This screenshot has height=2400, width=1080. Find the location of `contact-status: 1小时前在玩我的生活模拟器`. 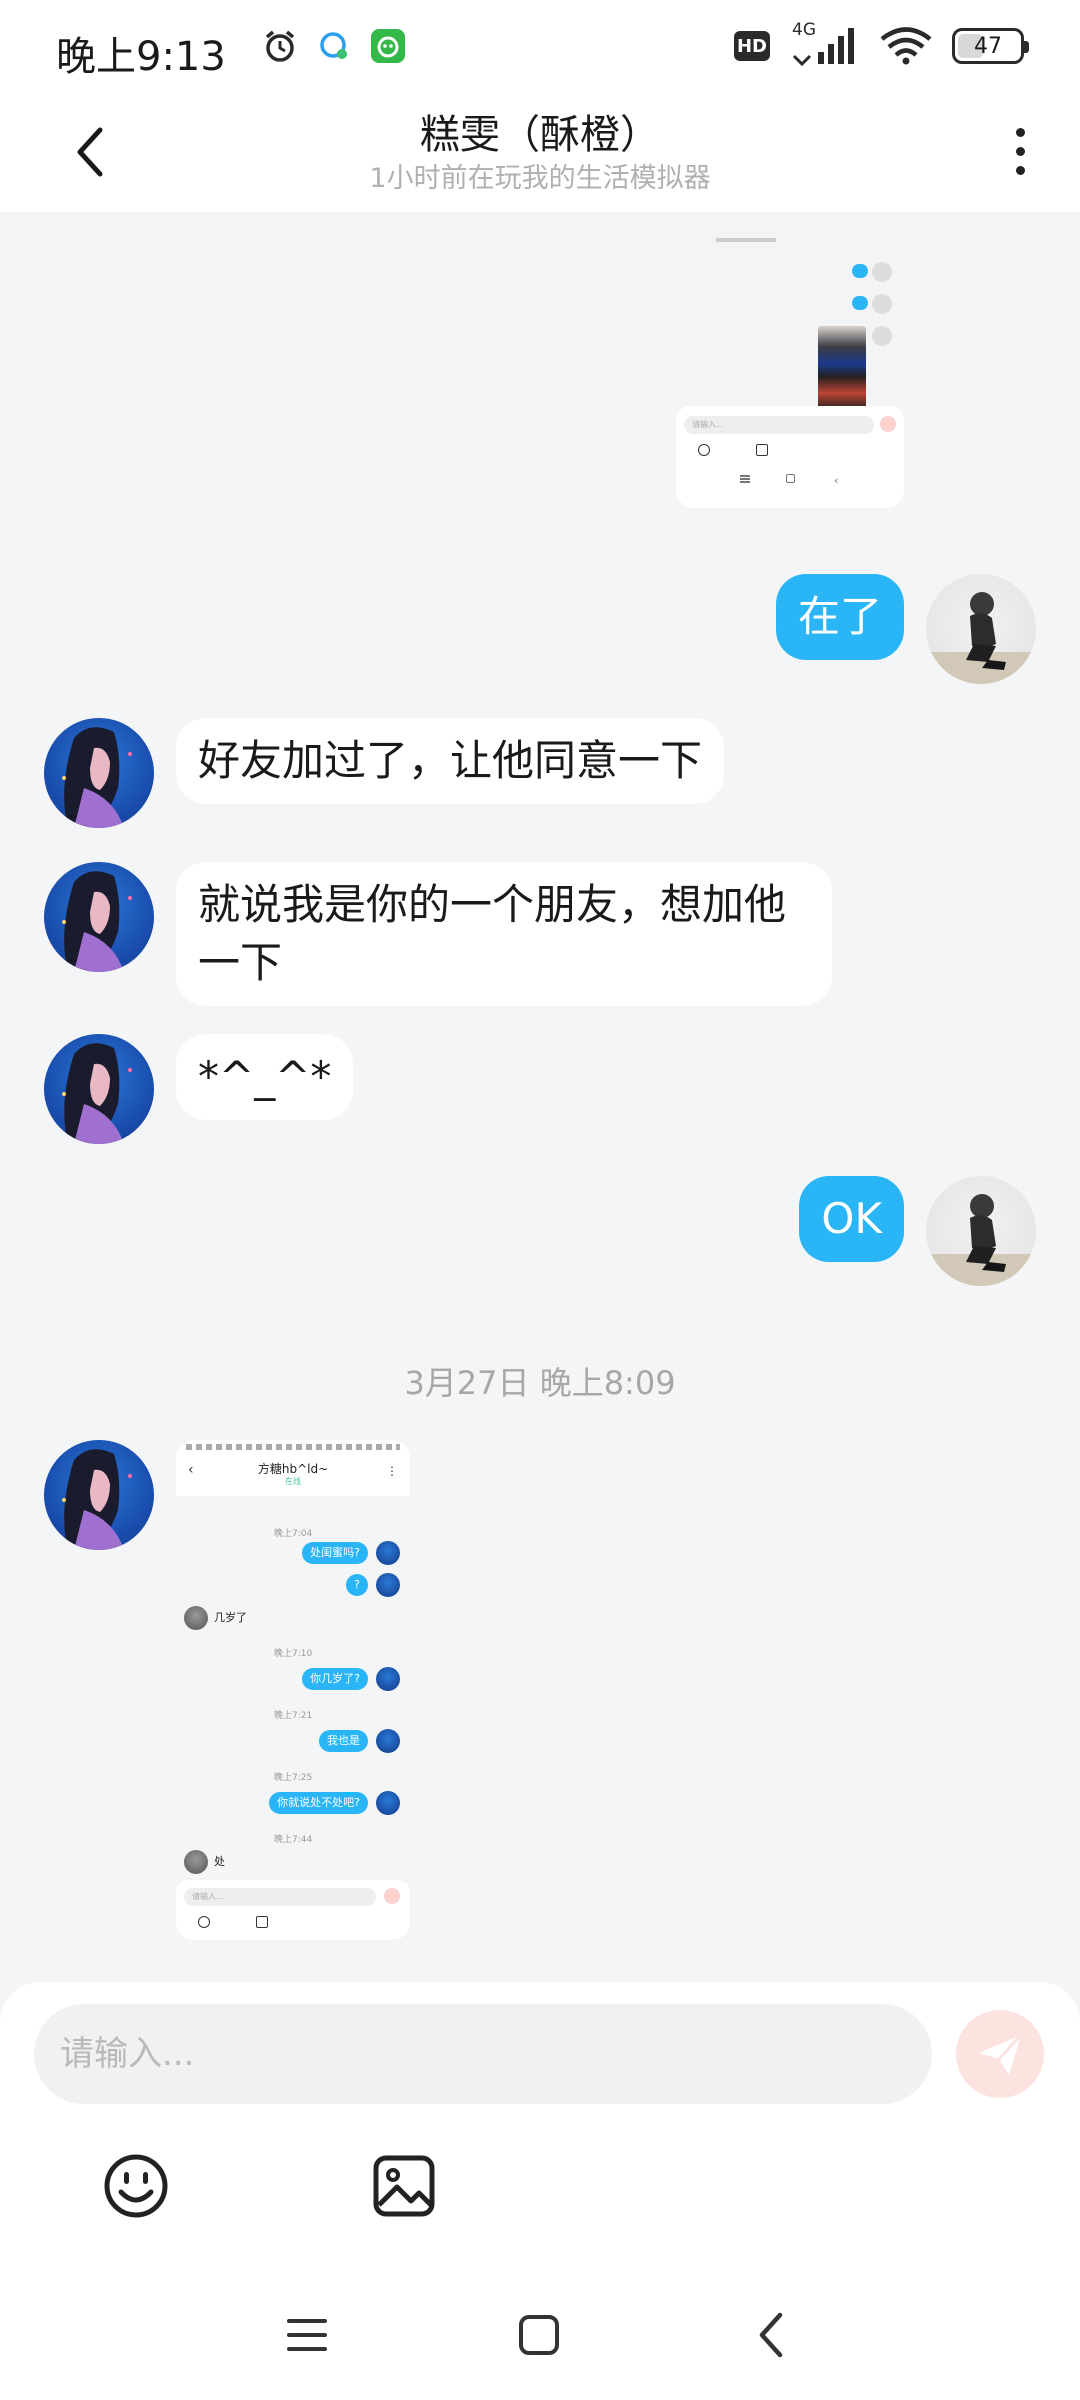

contact-status: 1小时前在玩我的生活模拟器 is located at coordinates (540, 178).